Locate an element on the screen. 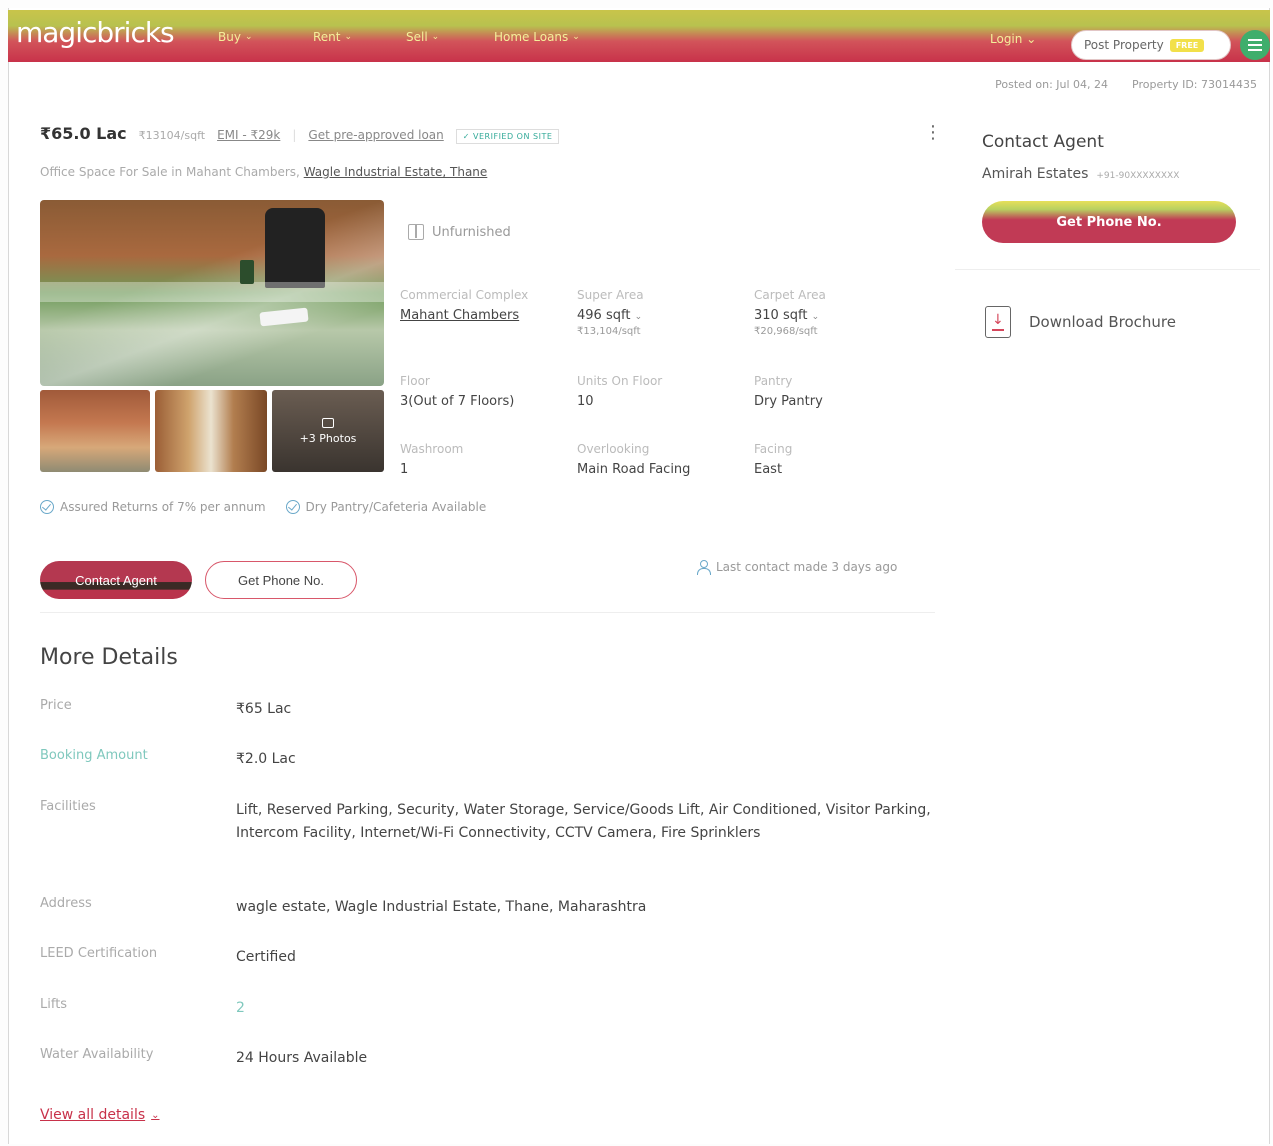  sidebar-title: Contact Agent is located at coordinates (1043, 142).